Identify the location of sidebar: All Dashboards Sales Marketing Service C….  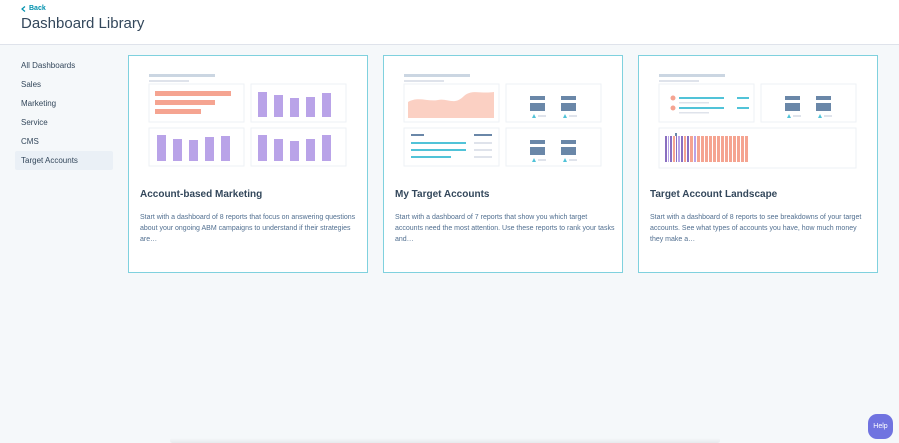
(64, 113).